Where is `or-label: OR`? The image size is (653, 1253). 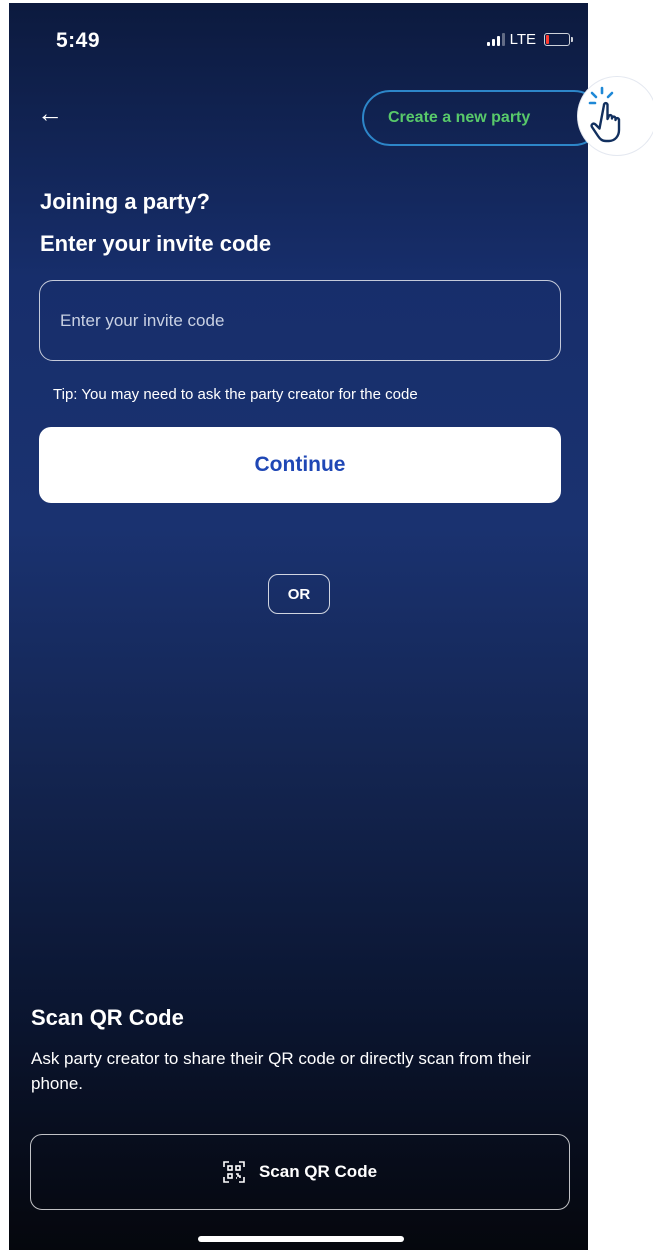 or-label: OR is located at coordinates (299, 594).